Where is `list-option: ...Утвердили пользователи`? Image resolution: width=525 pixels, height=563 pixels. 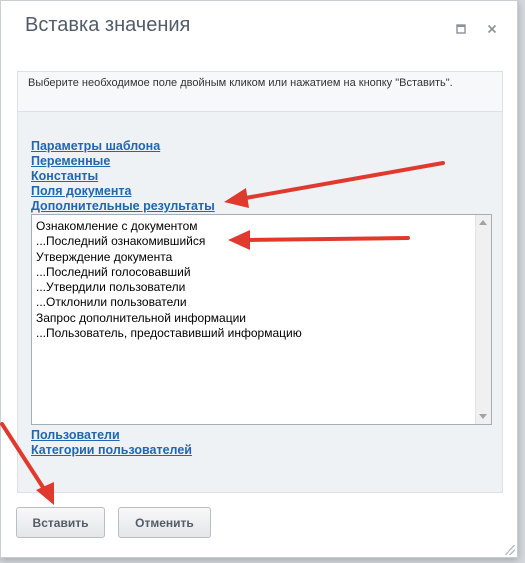
list-option: ...Утвердили пользователи is located at coordinates (254, 287).